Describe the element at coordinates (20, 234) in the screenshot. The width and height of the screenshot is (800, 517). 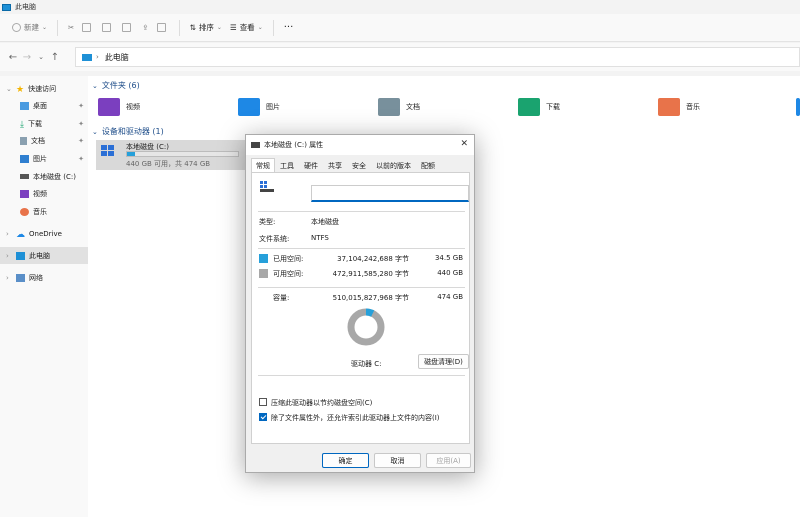
I see `cloud-icon: ☁` at that location.